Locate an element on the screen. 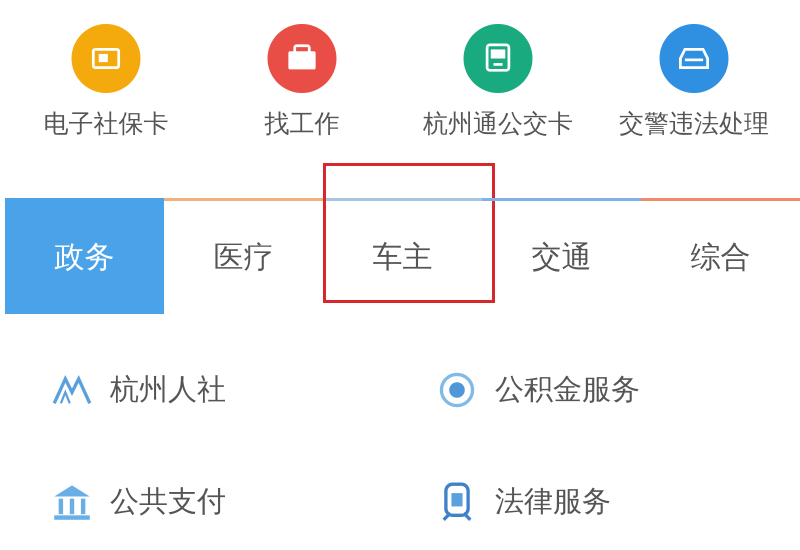 The image size is (800, 550). tab: 交通 is located at coordinates (561, 256).